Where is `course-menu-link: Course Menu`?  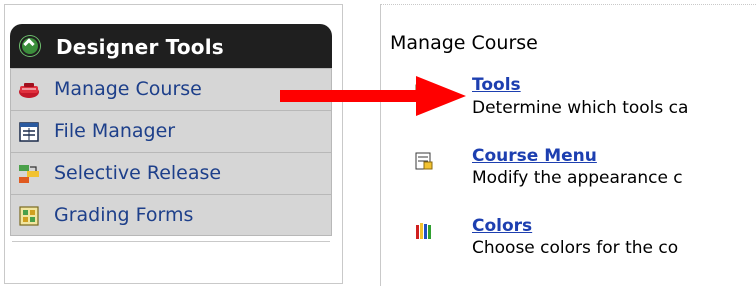 course-menu-link: Course Menu is located at coordinates (534, 156).